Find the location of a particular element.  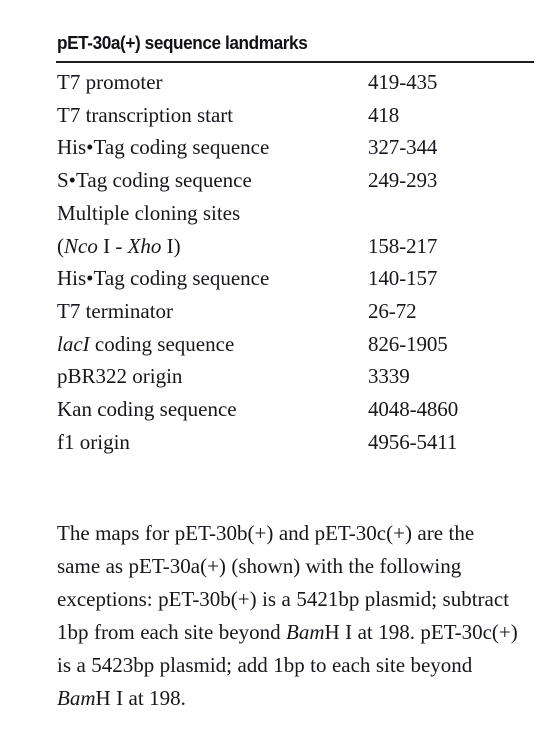

table-row: f1 origin 4956-5411 is located at coordinates (296, 442).